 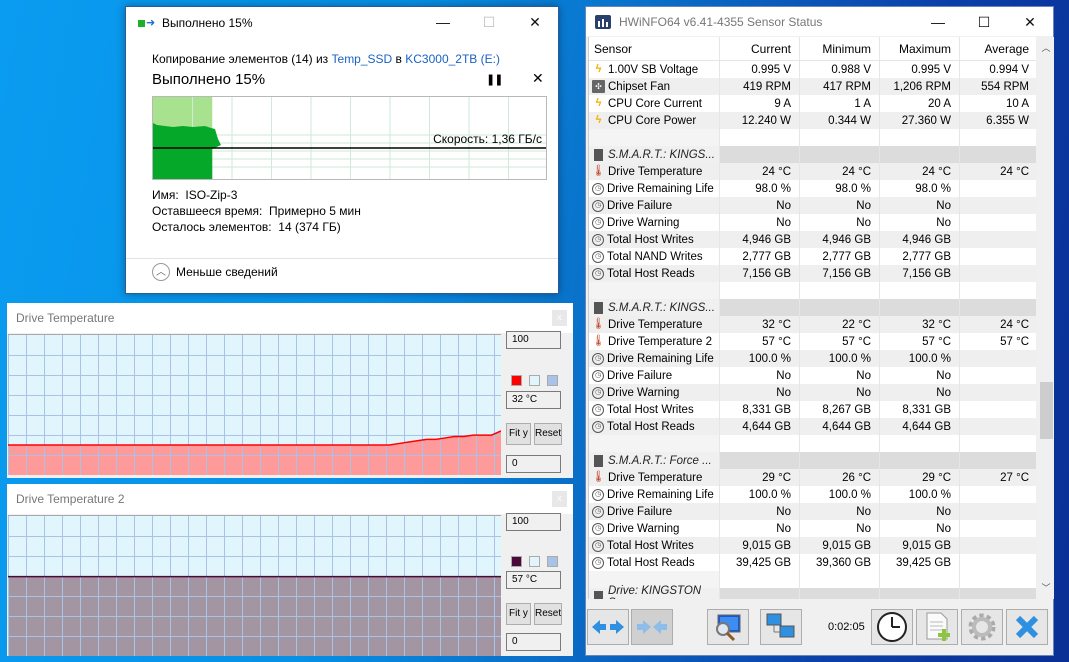 I want to click on settings-button, so click(x=982, y=627).